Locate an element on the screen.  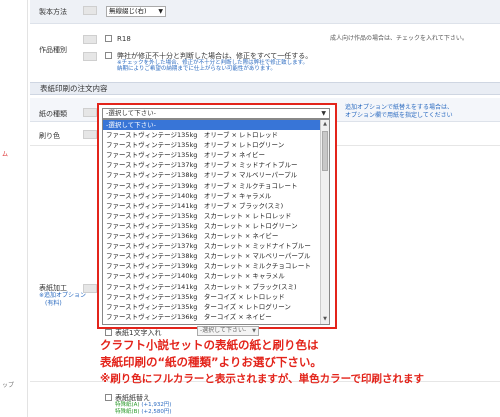
color-label: 刷り色 is located at coordinates (49, 136).